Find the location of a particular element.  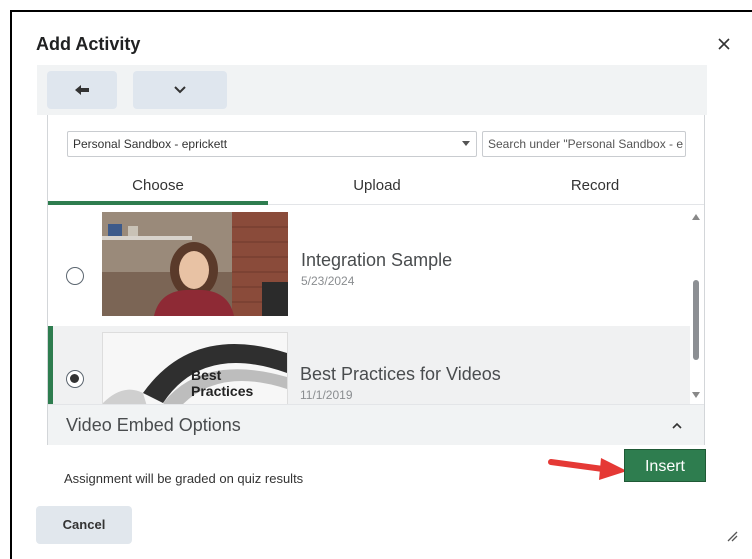

more-options-button is located at coordinates (180, 90).